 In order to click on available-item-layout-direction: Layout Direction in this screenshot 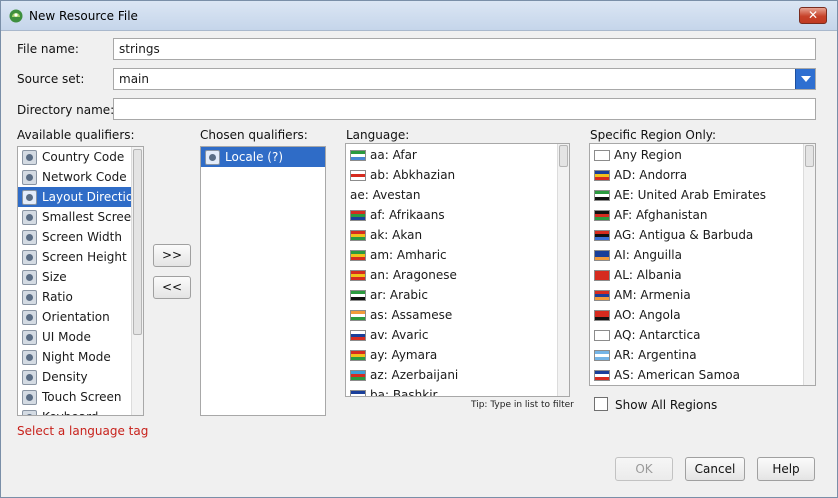, I will do `click(74, 197)`.